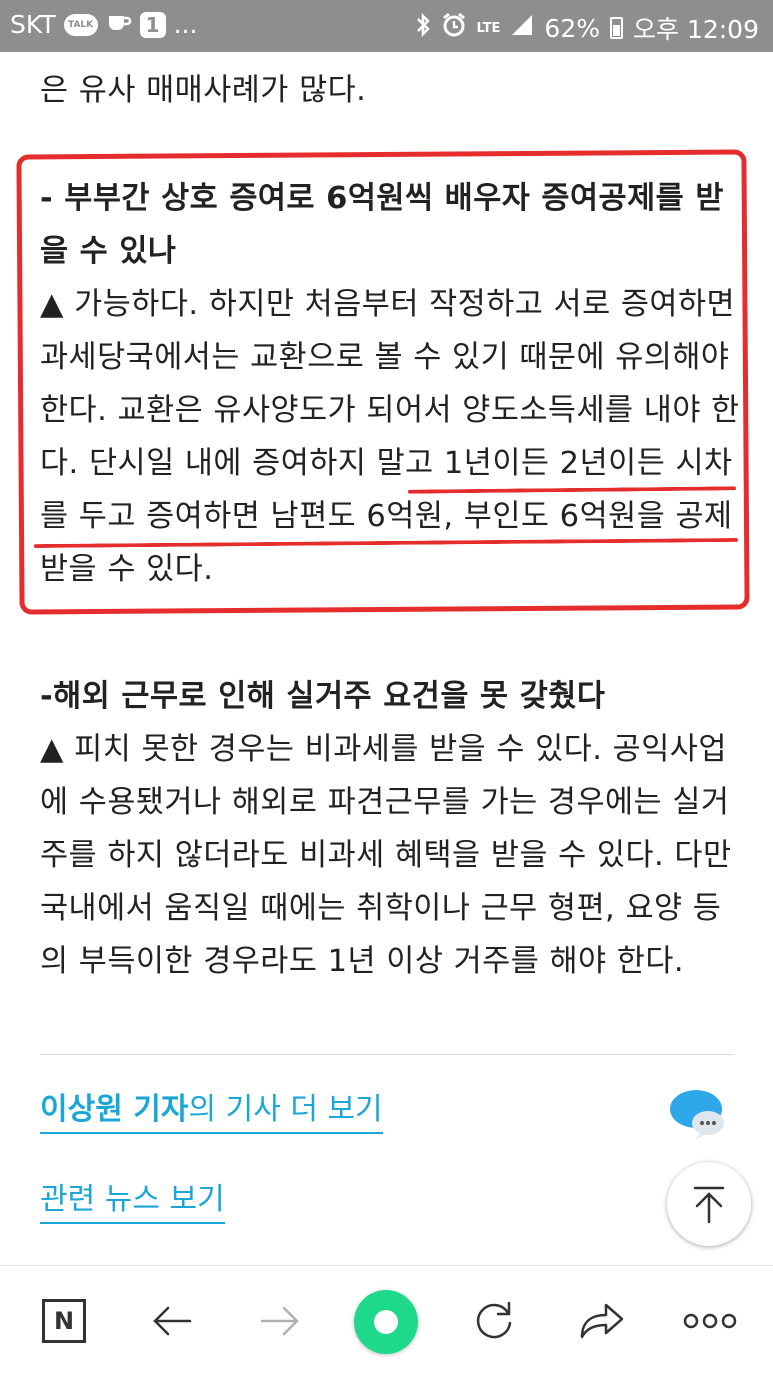 Image resolution: width=773 pixels, height=1375 pixels. What do you see at coordinates (33, 24) in the screenshot?
I see `carrier-label: SKT` at bounding box center [33, 24].